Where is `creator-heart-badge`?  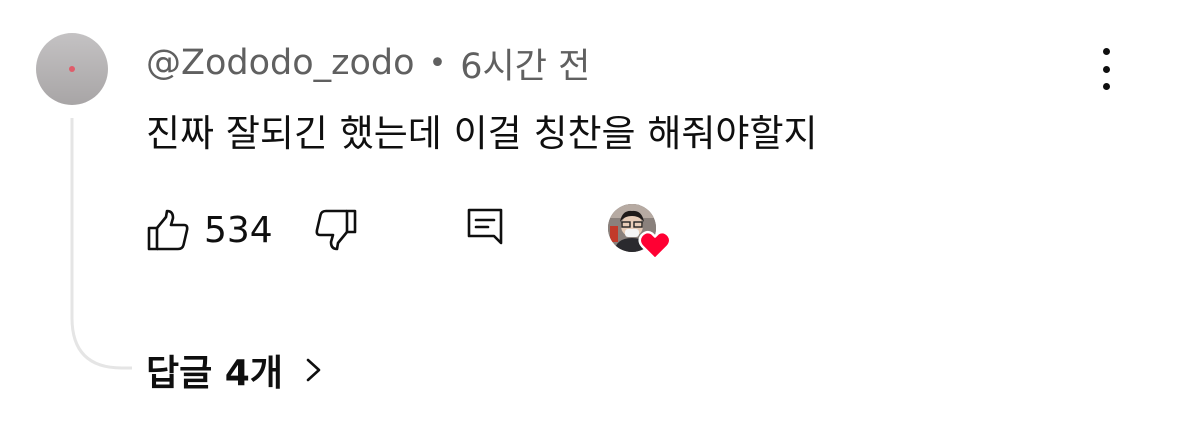 creator-heart-badge is located at coordinates (640, 234).